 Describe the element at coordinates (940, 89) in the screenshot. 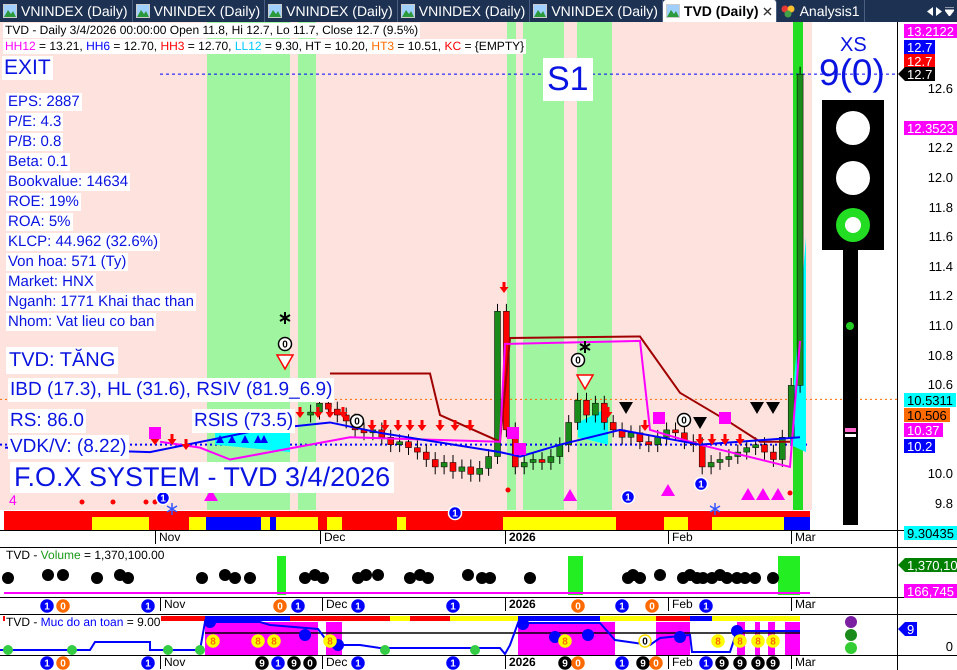

I see `axis-tick-label: 12.6` at that location.